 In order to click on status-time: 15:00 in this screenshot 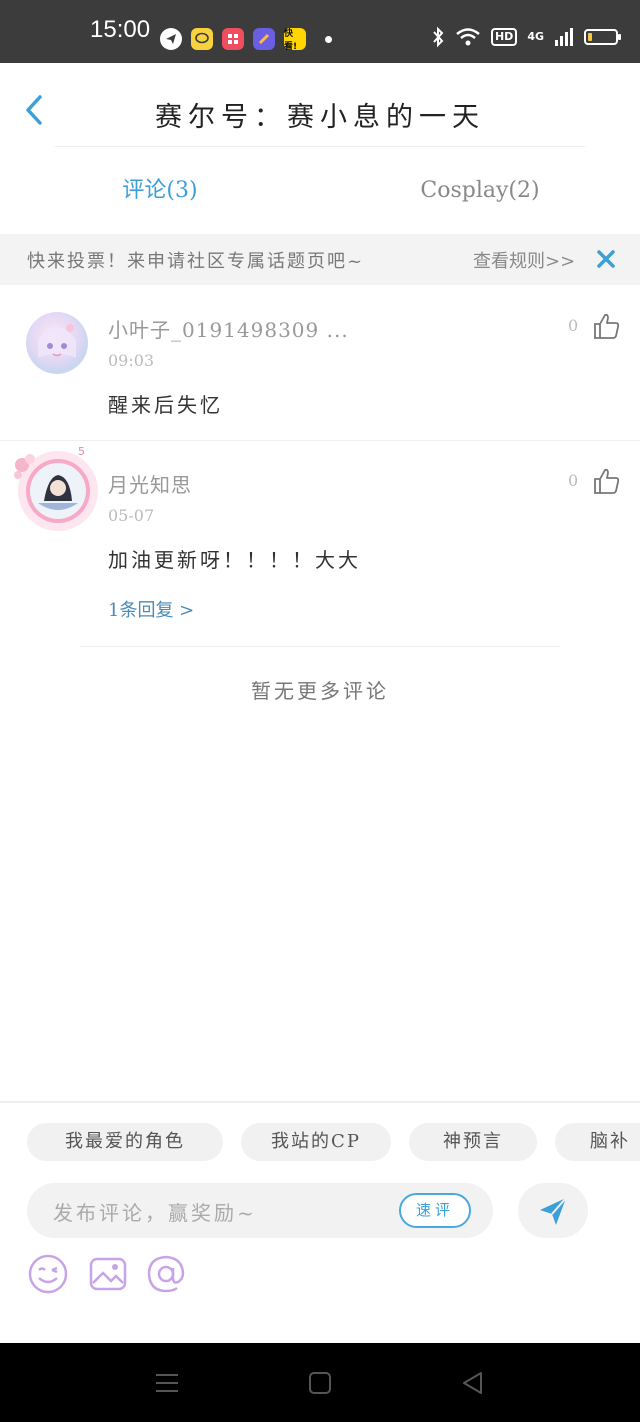, I will do `click(120, 29)`.